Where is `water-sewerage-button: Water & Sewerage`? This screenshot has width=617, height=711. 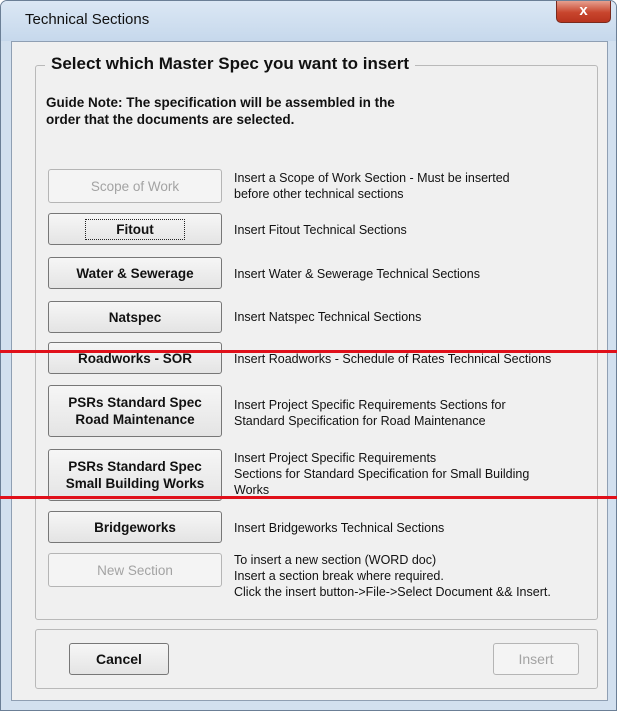
water-sewerage-button: Water & Sewerage is located at coordinates (135, 273).